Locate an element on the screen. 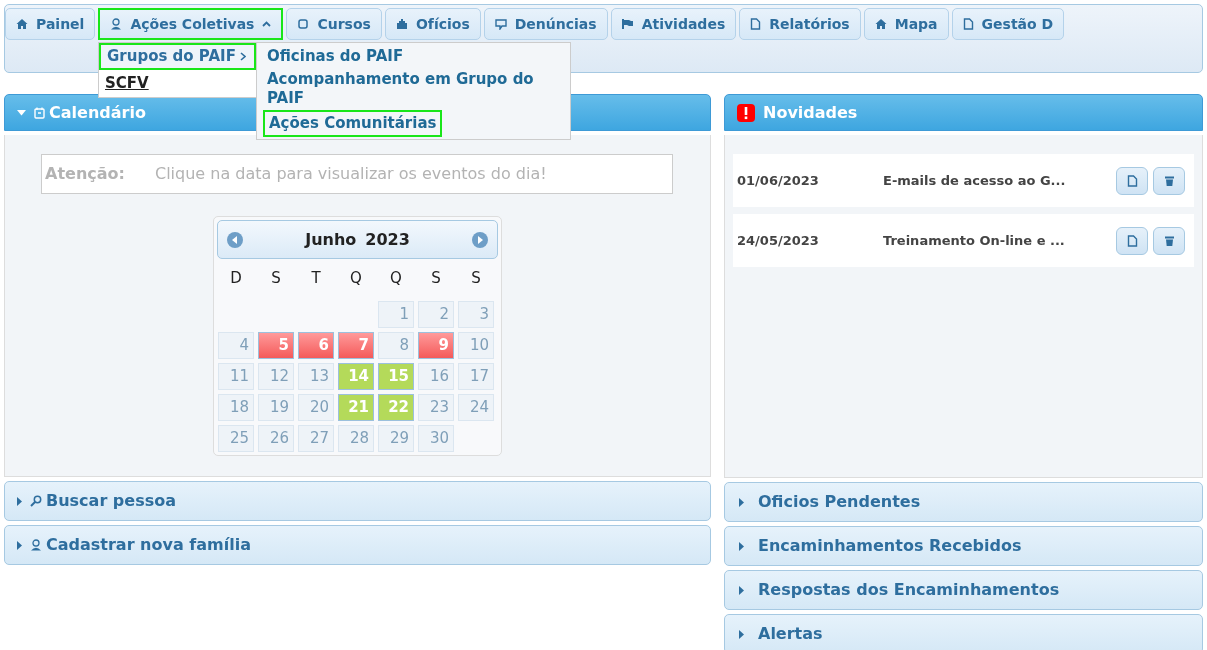 The width and height of the screenshot is (1207, 650). news-date: 24/05/2023 is located at coordinates (778, 240).